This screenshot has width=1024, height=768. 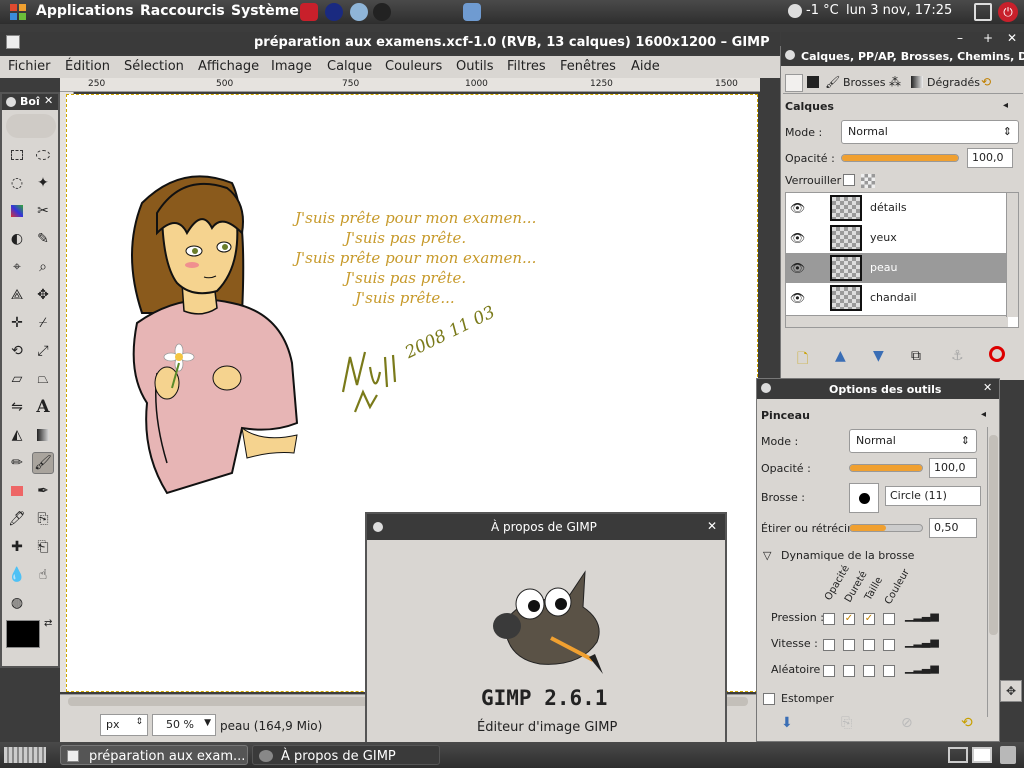 What do you see at coordinates (795, 11) in the screenshot?
I see `weather-icon` at bounding box center [795, 11].